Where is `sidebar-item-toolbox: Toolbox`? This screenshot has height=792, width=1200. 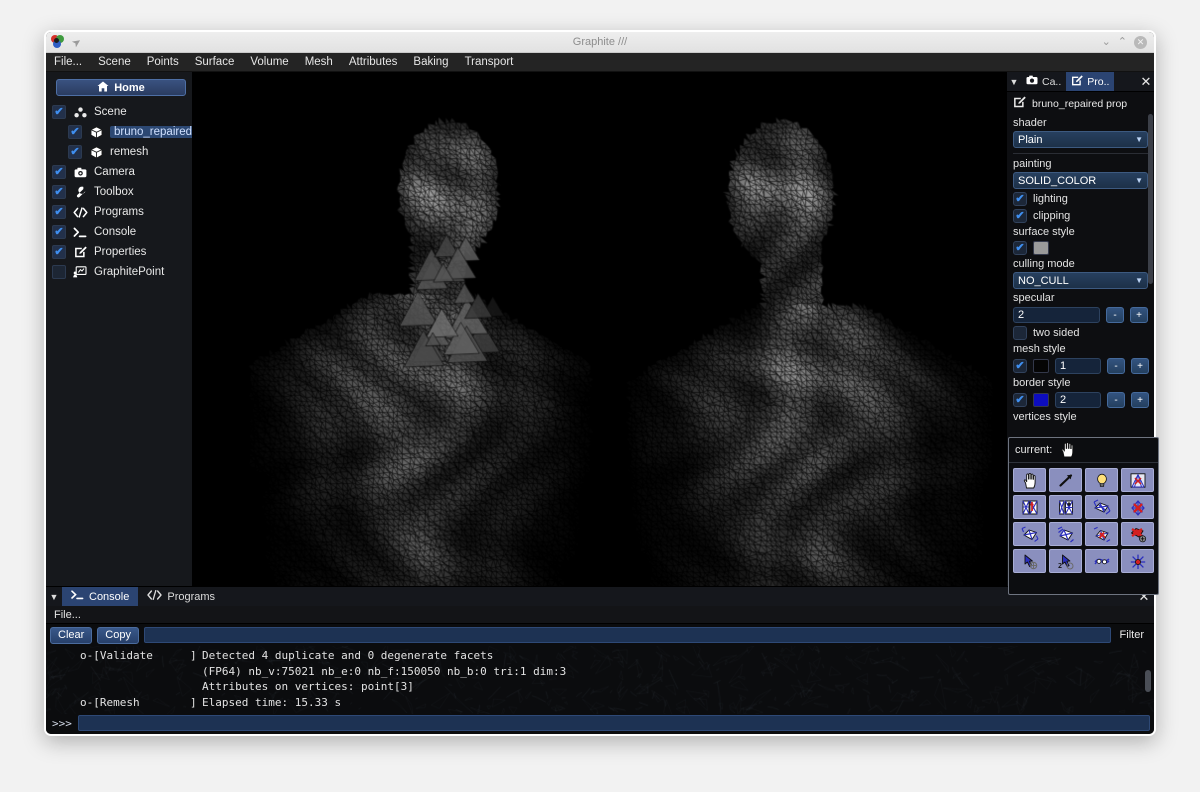 sidebar-item-toolbox: Toolbox is located at coordinates (119, 192).